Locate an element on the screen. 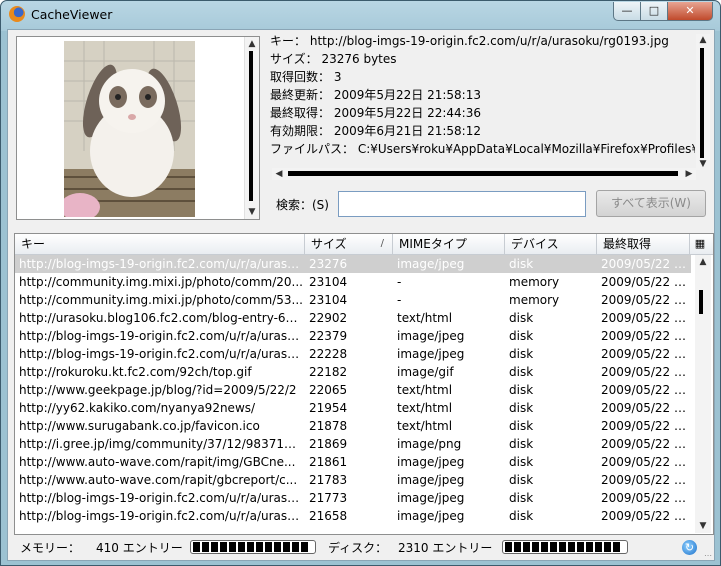 The width and height of the screenshot is (721, 566). cell-mime: image/gif is located at coordinates (425, 372).